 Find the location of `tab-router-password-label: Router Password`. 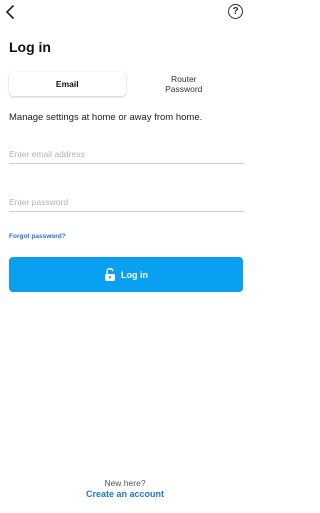

tab-router-password-label: Router Password is located at coordinates (184, 83).